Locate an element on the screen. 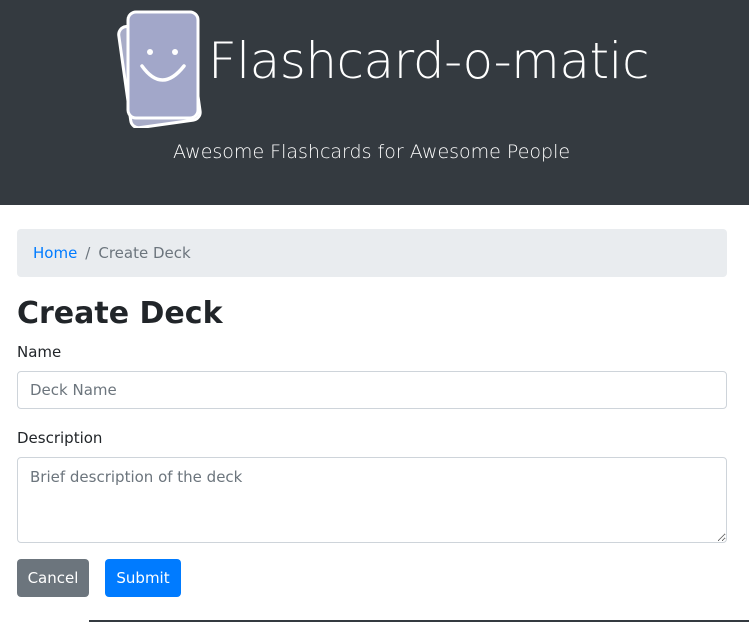 This screenshot has width=749, height=622. breadcrumb-home-link: Home is located at coordinates (55, 253).